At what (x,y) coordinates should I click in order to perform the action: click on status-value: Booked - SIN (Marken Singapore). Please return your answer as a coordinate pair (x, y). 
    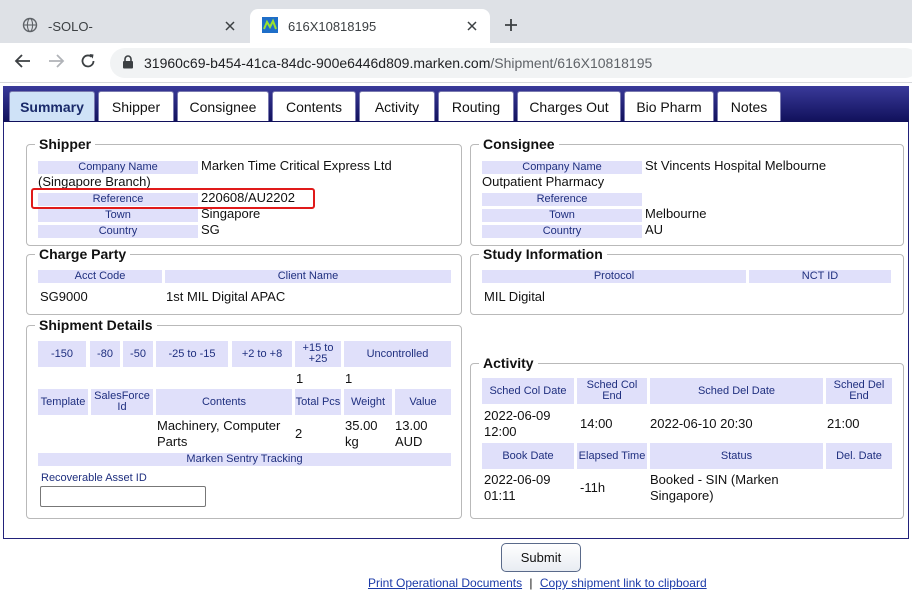
    Looking at the image, I should click on (714, 487).